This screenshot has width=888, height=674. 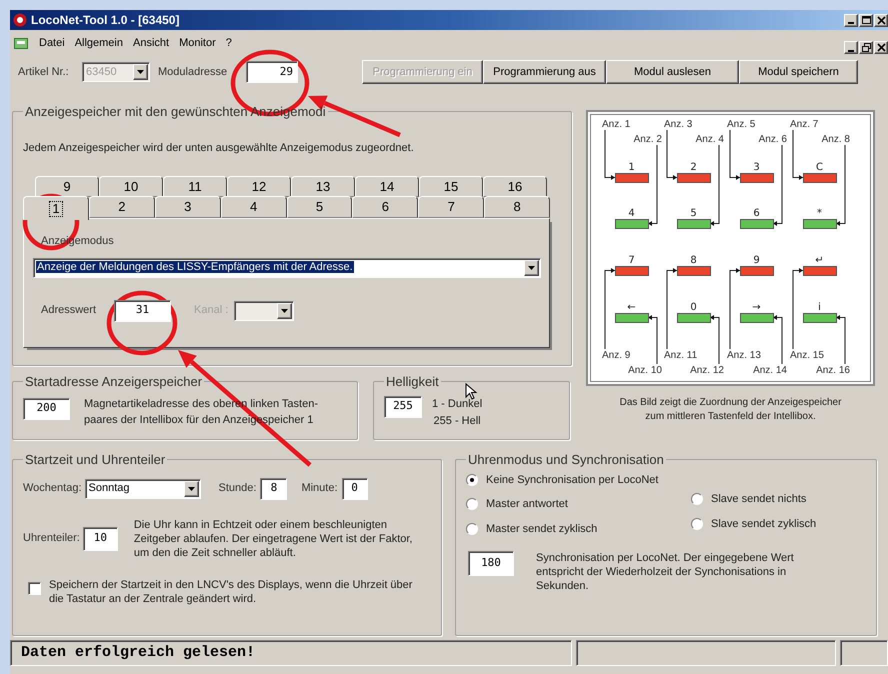 I want to click on menu-item: ?, so click(x=228, y=43).